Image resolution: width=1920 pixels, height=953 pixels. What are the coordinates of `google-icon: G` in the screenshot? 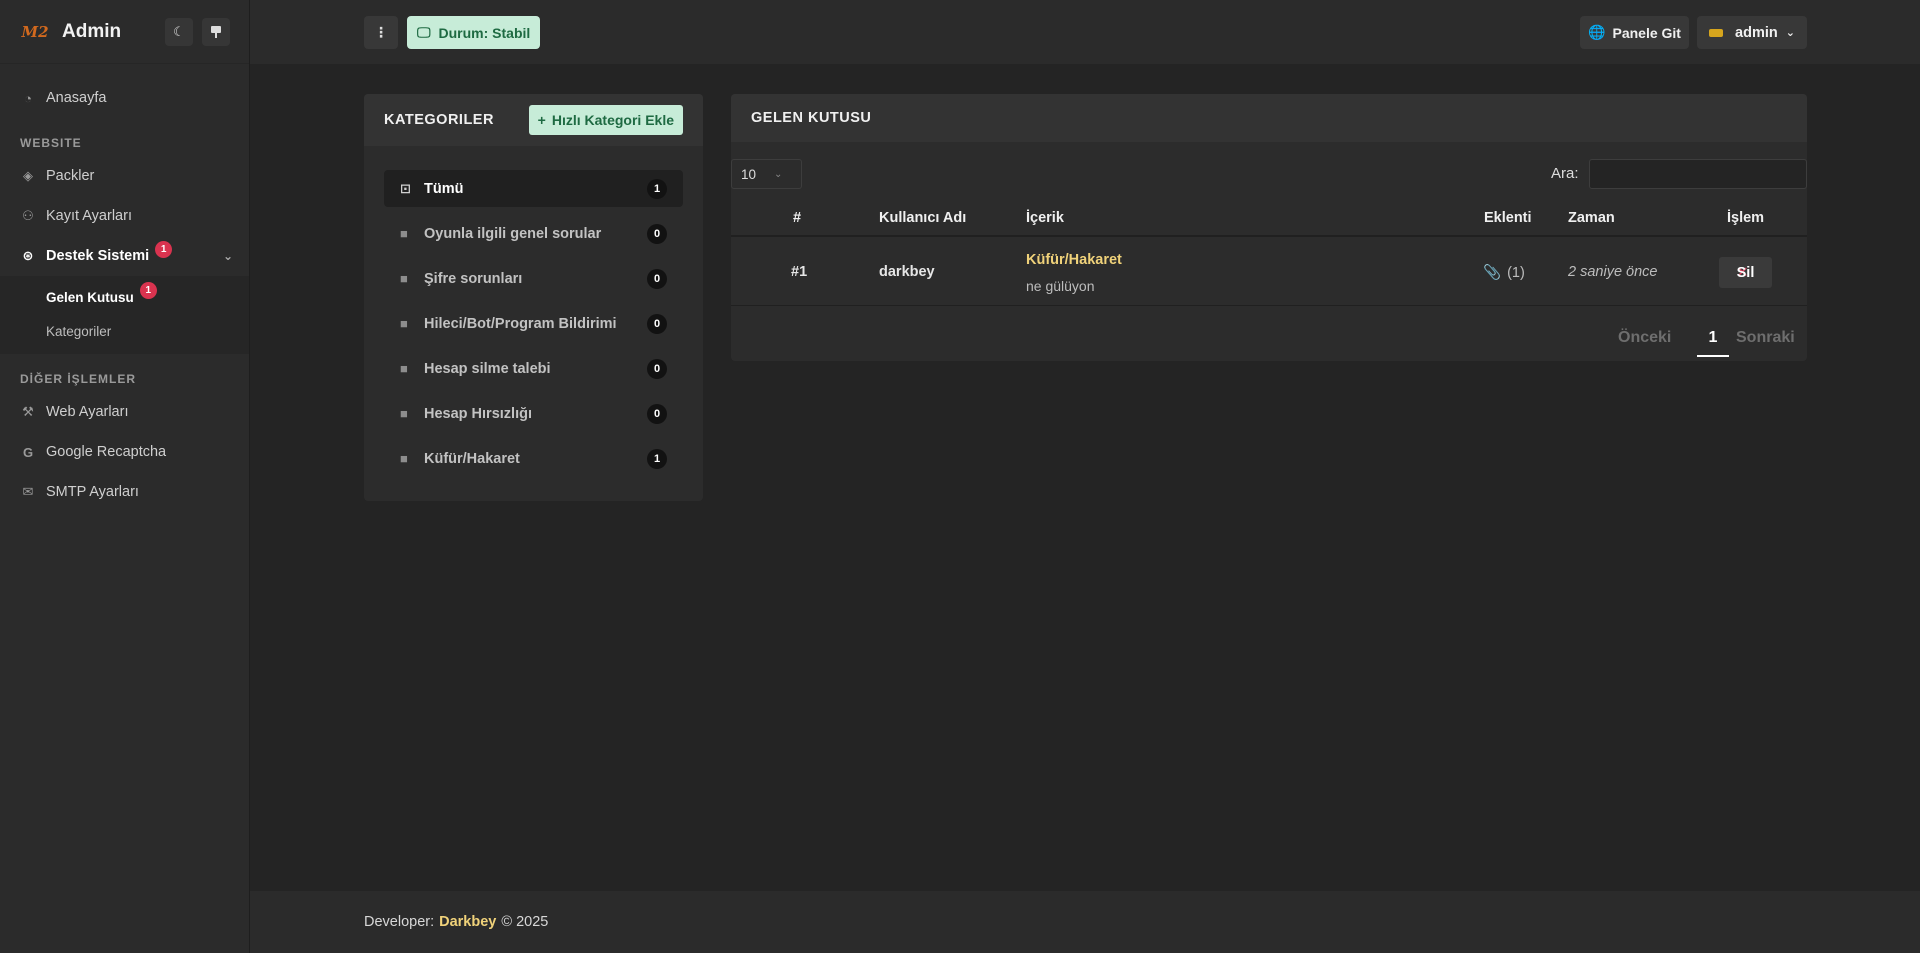 It's located at (28, 452).